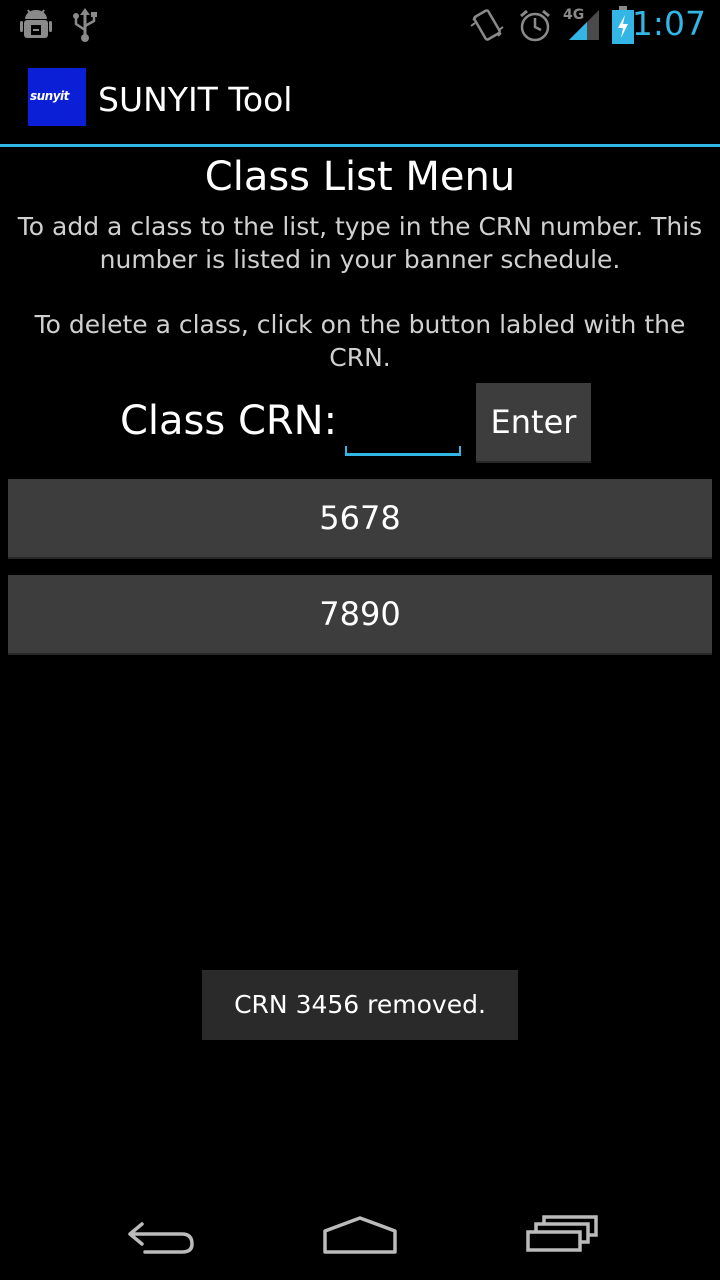 The width and height of the screenshot is (720, 1280). What do you see at coordinates (360, 145) in the screenshot?
I see `action-bar-divider` at bounding box center [360, 145].